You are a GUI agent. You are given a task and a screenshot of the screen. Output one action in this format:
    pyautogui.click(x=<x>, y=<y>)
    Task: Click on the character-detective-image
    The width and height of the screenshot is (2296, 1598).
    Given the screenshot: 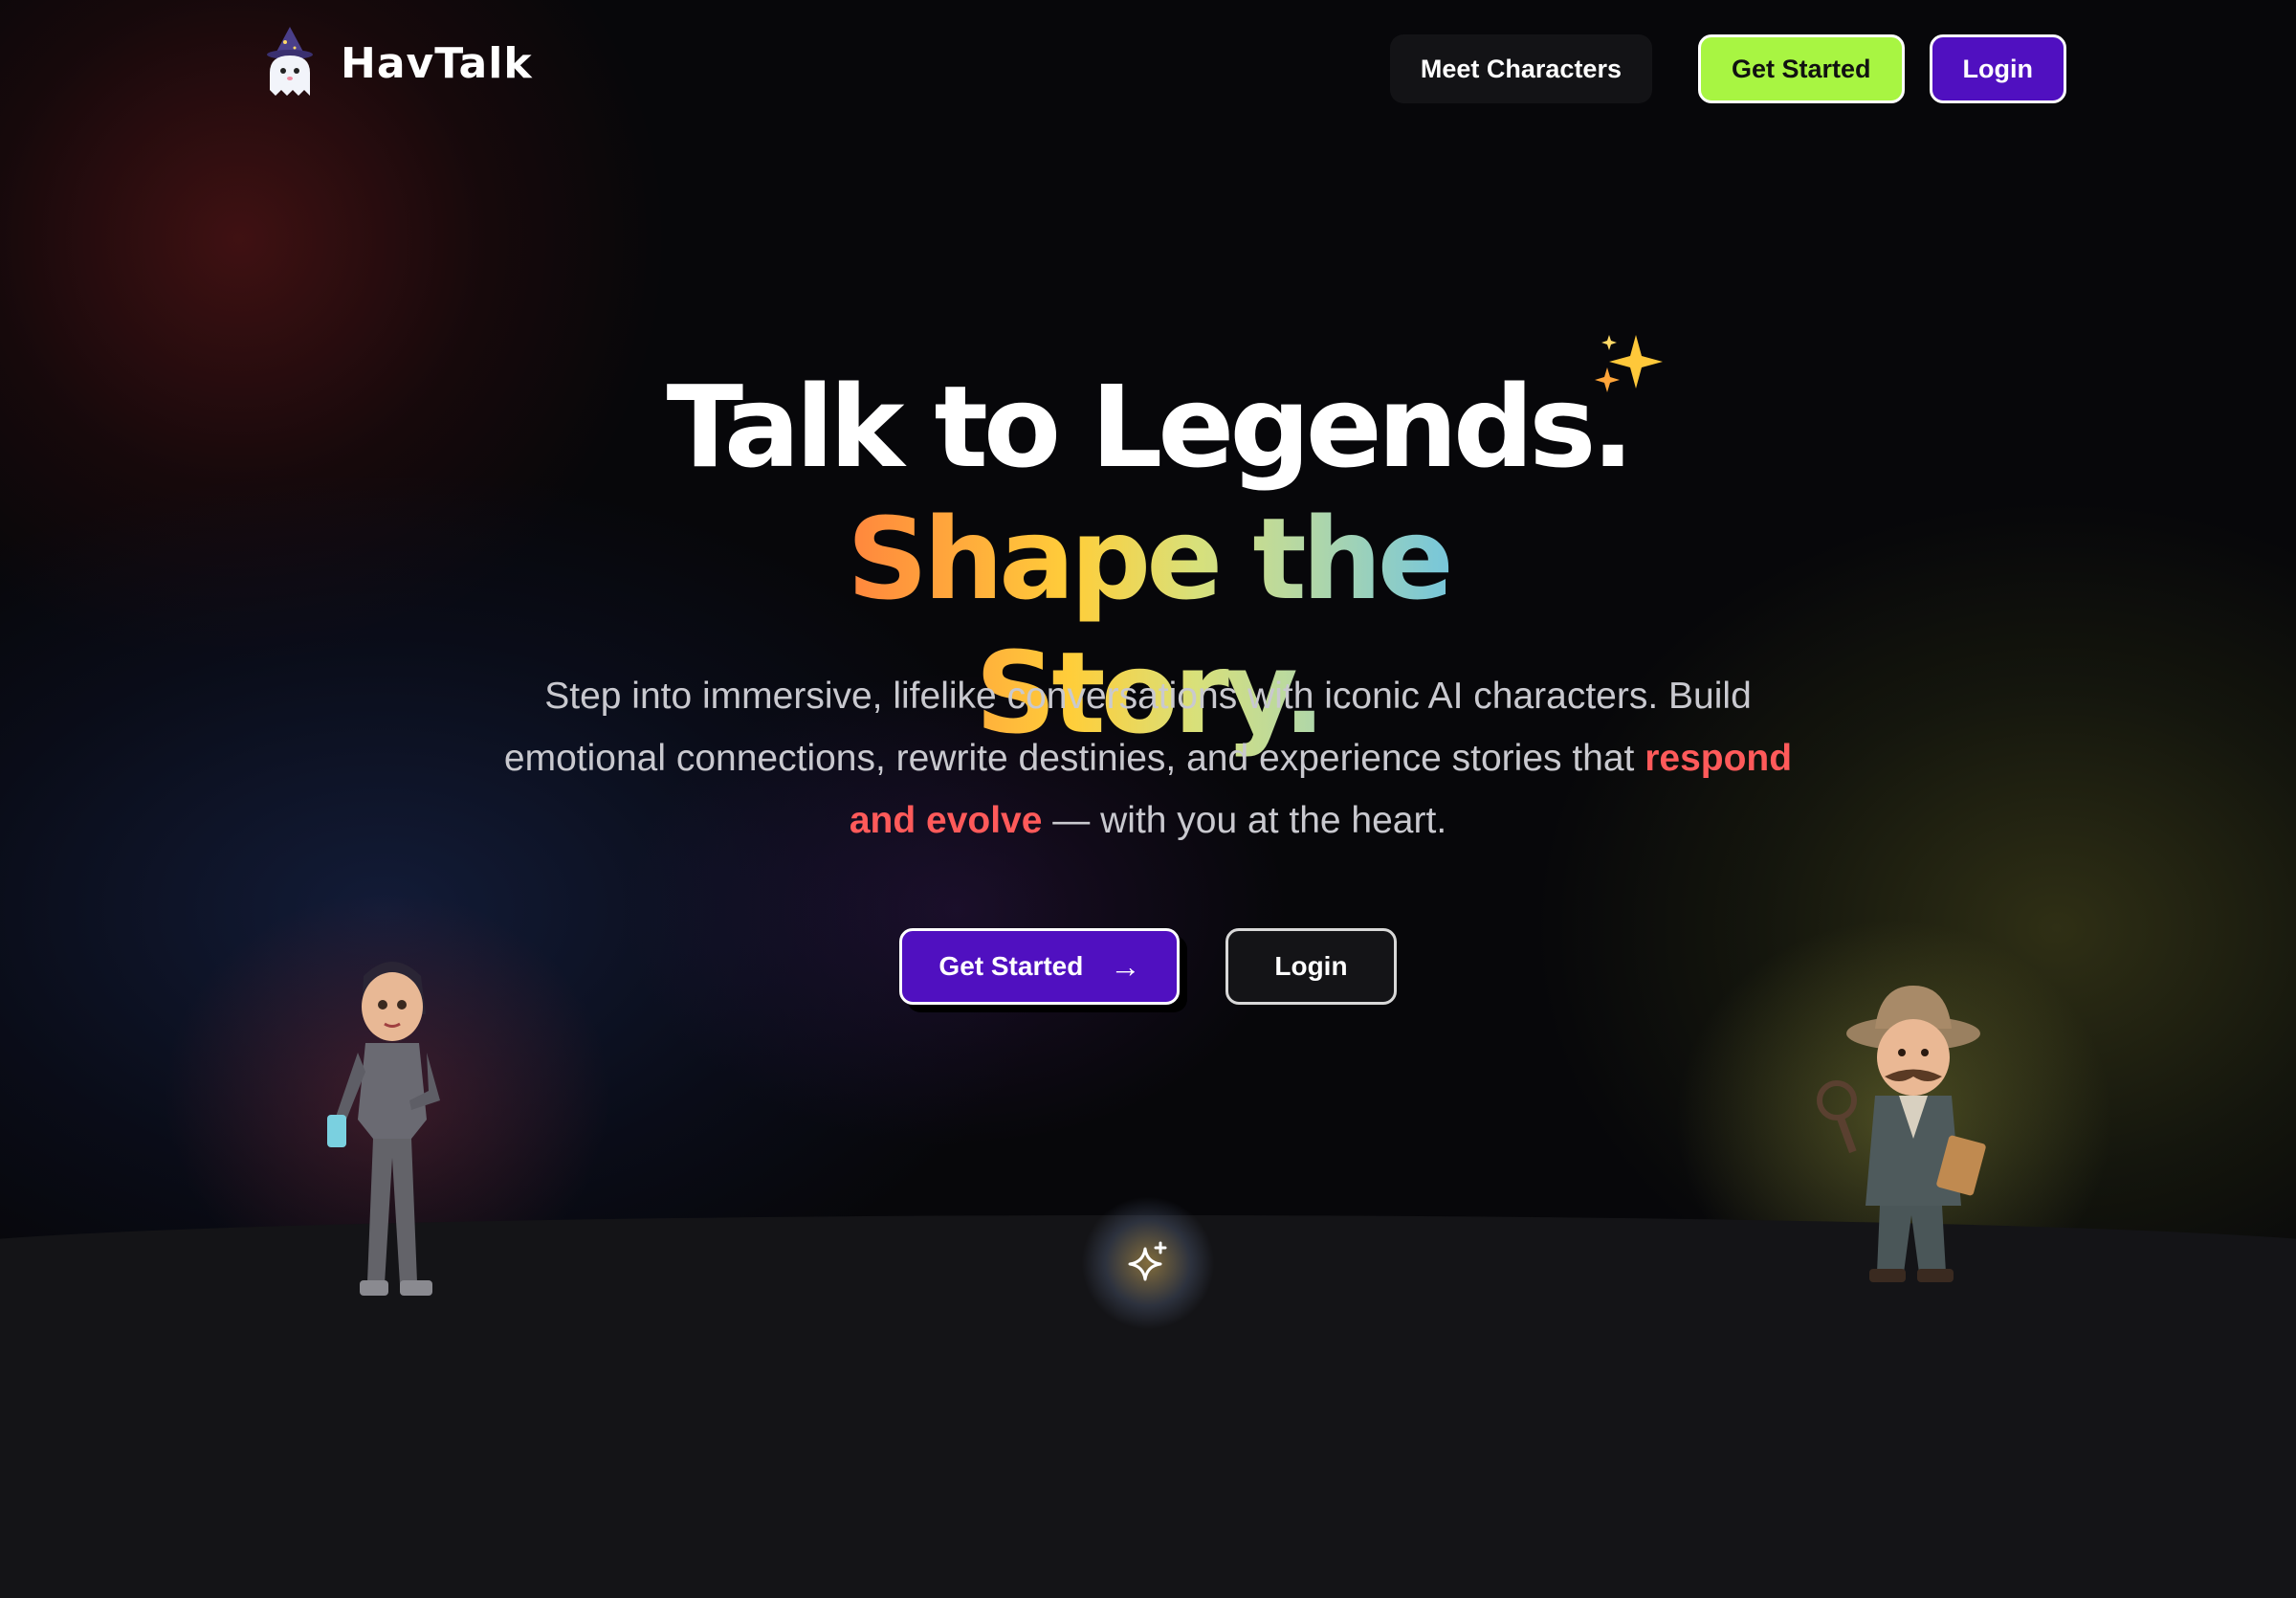 What is the action you would take?
    pyautogui.click(x=1902, y=1134)
    